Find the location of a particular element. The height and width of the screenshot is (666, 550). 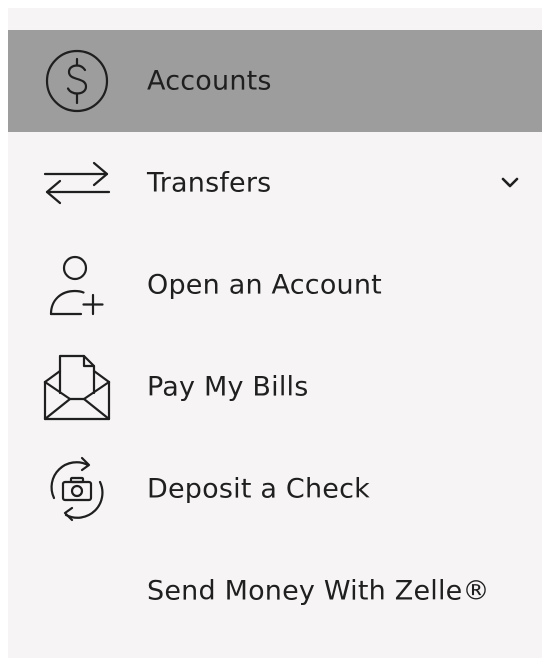

menu-item-deposit-check: Deposit a Check is located at coordinates (275, 489).